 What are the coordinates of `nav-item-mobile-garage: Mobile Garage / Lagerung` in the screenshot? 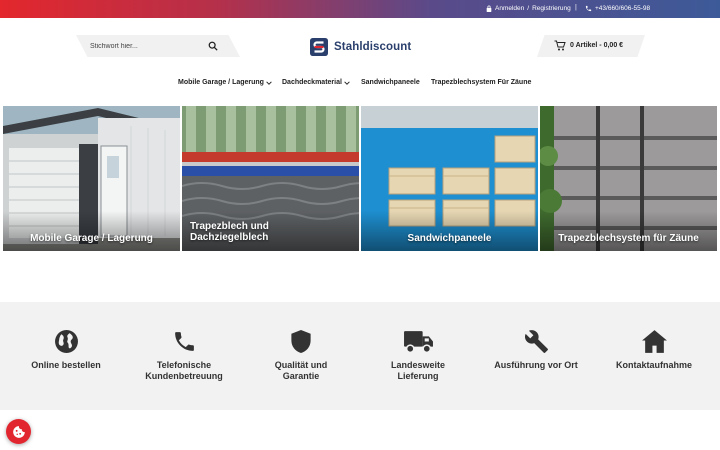 It's located at (225, 82).